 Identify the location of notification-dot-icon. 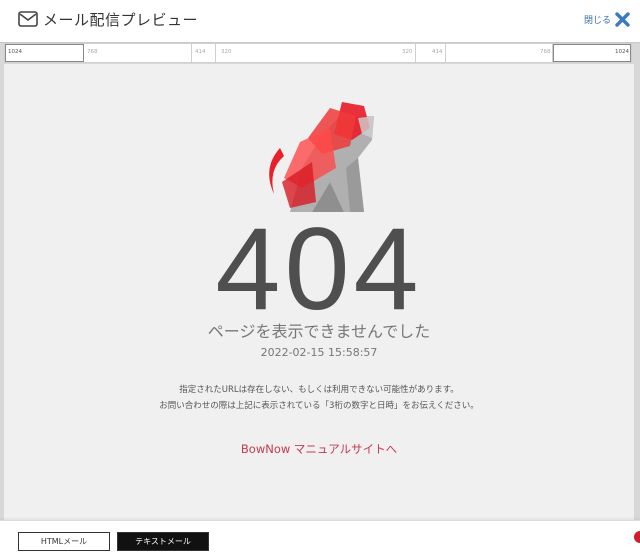
(637, 537).